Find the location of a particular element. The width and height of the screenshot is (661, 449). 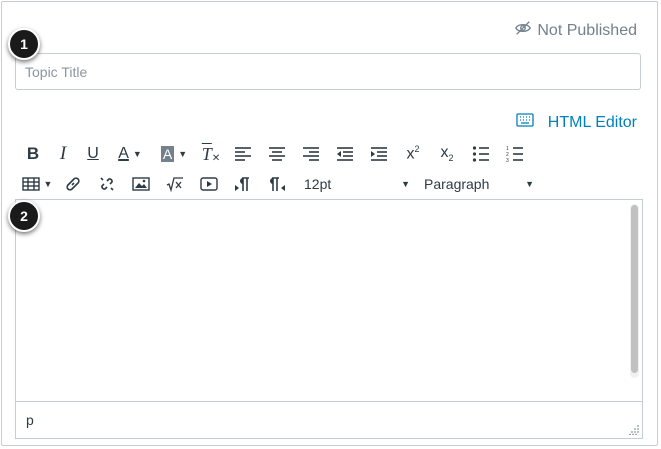

element-path: p is located at coordinates (30, 420).